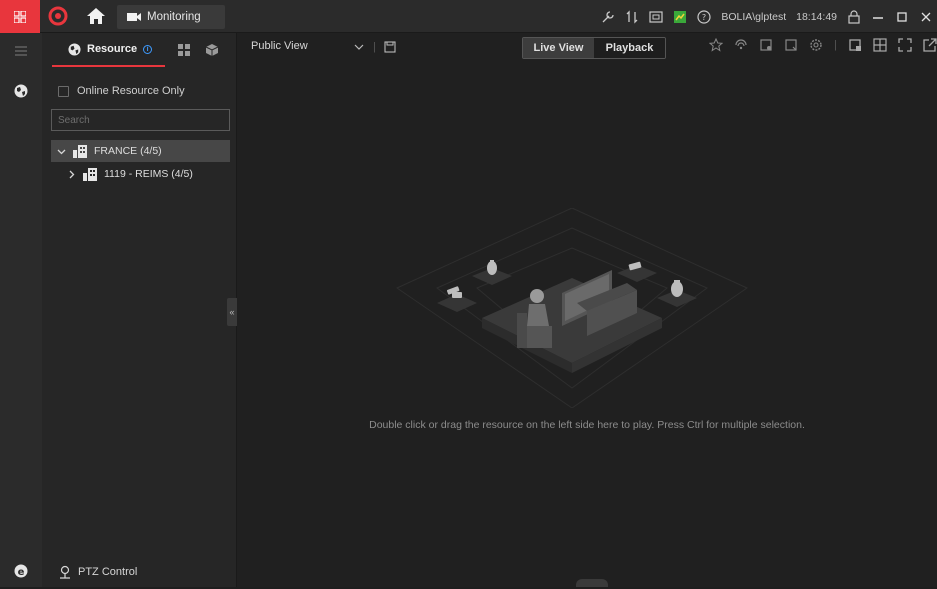 The width and height of the screenshot is (937, 589). I want to click on settings-icon, so click(816, 45).